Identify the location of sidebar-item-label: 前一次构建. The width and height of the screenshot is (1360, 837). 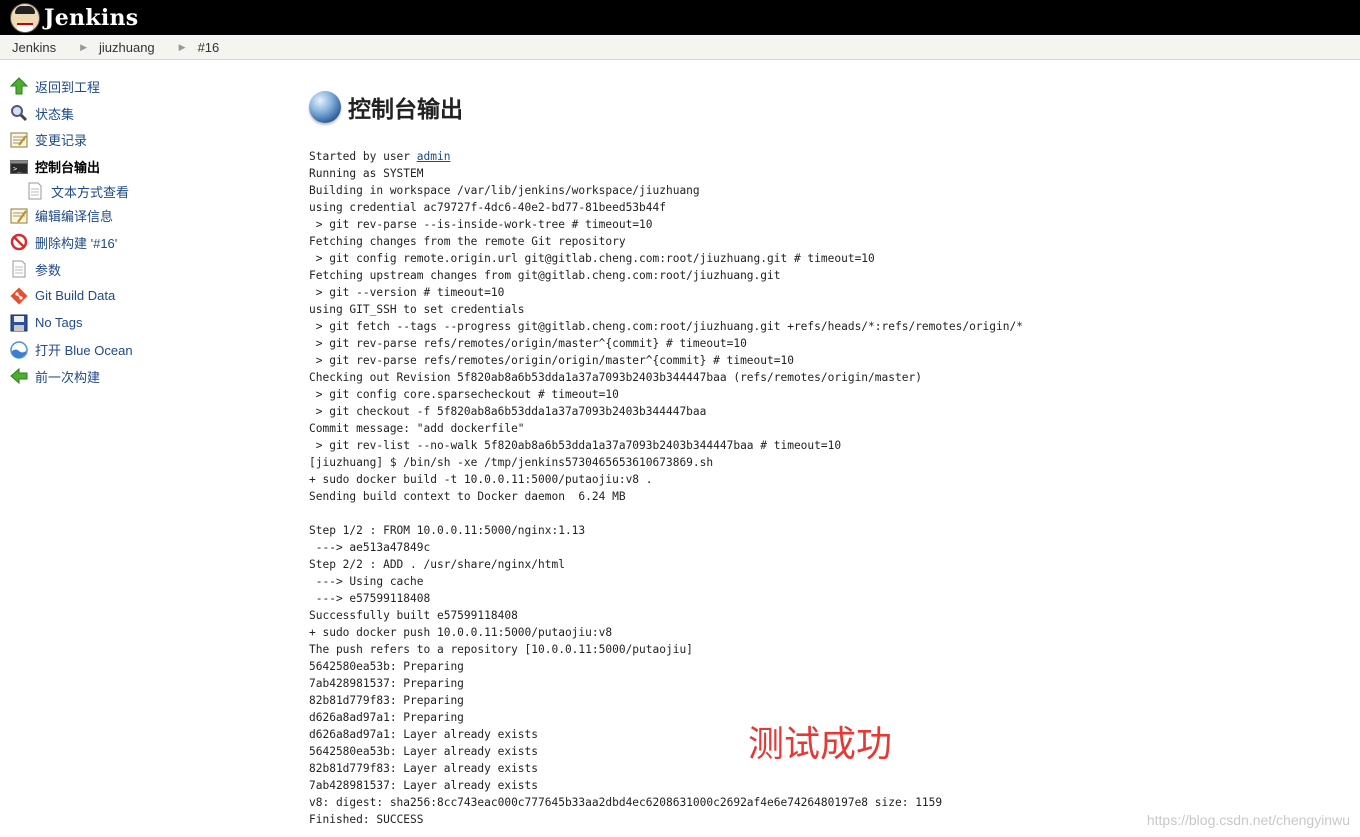
(68, 377).